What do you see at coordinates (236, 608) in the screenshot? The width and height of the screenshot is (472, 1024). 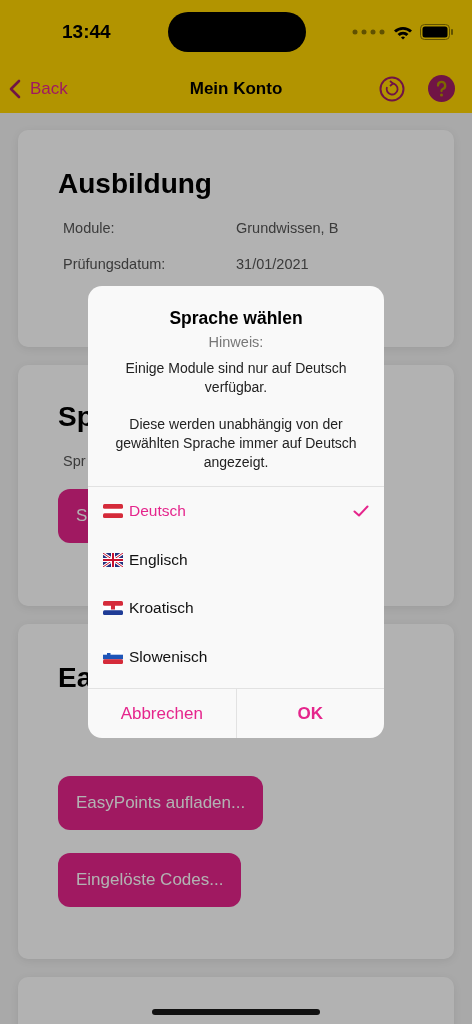 I see `language-option: Kroatisch` at bounding box center [236, 608].